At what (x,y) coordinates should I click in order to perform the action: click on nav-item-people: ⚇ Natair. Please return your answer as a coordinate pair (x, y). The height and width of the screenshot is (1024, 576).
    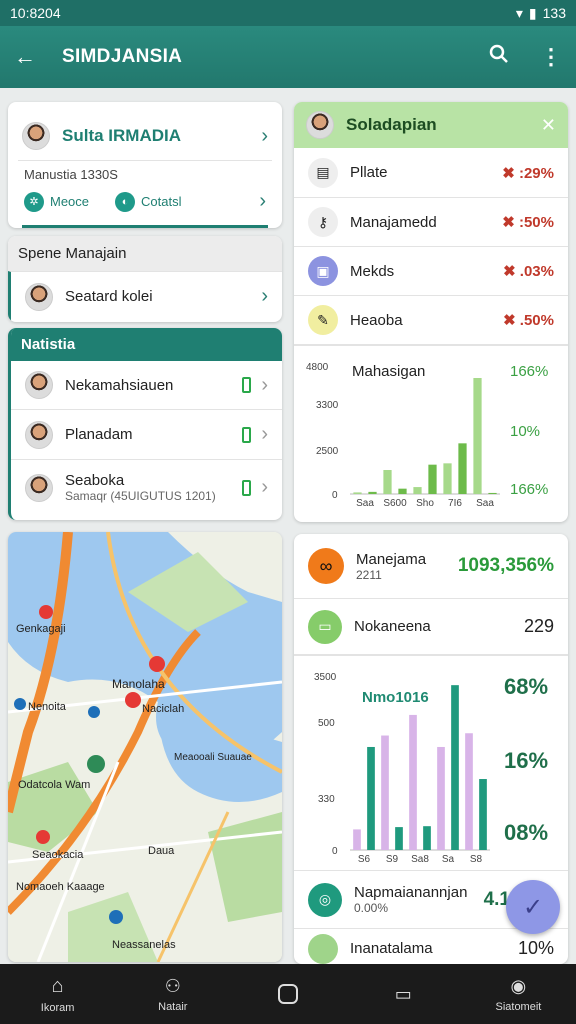
    Looking at the image, I should click on (172, 994).